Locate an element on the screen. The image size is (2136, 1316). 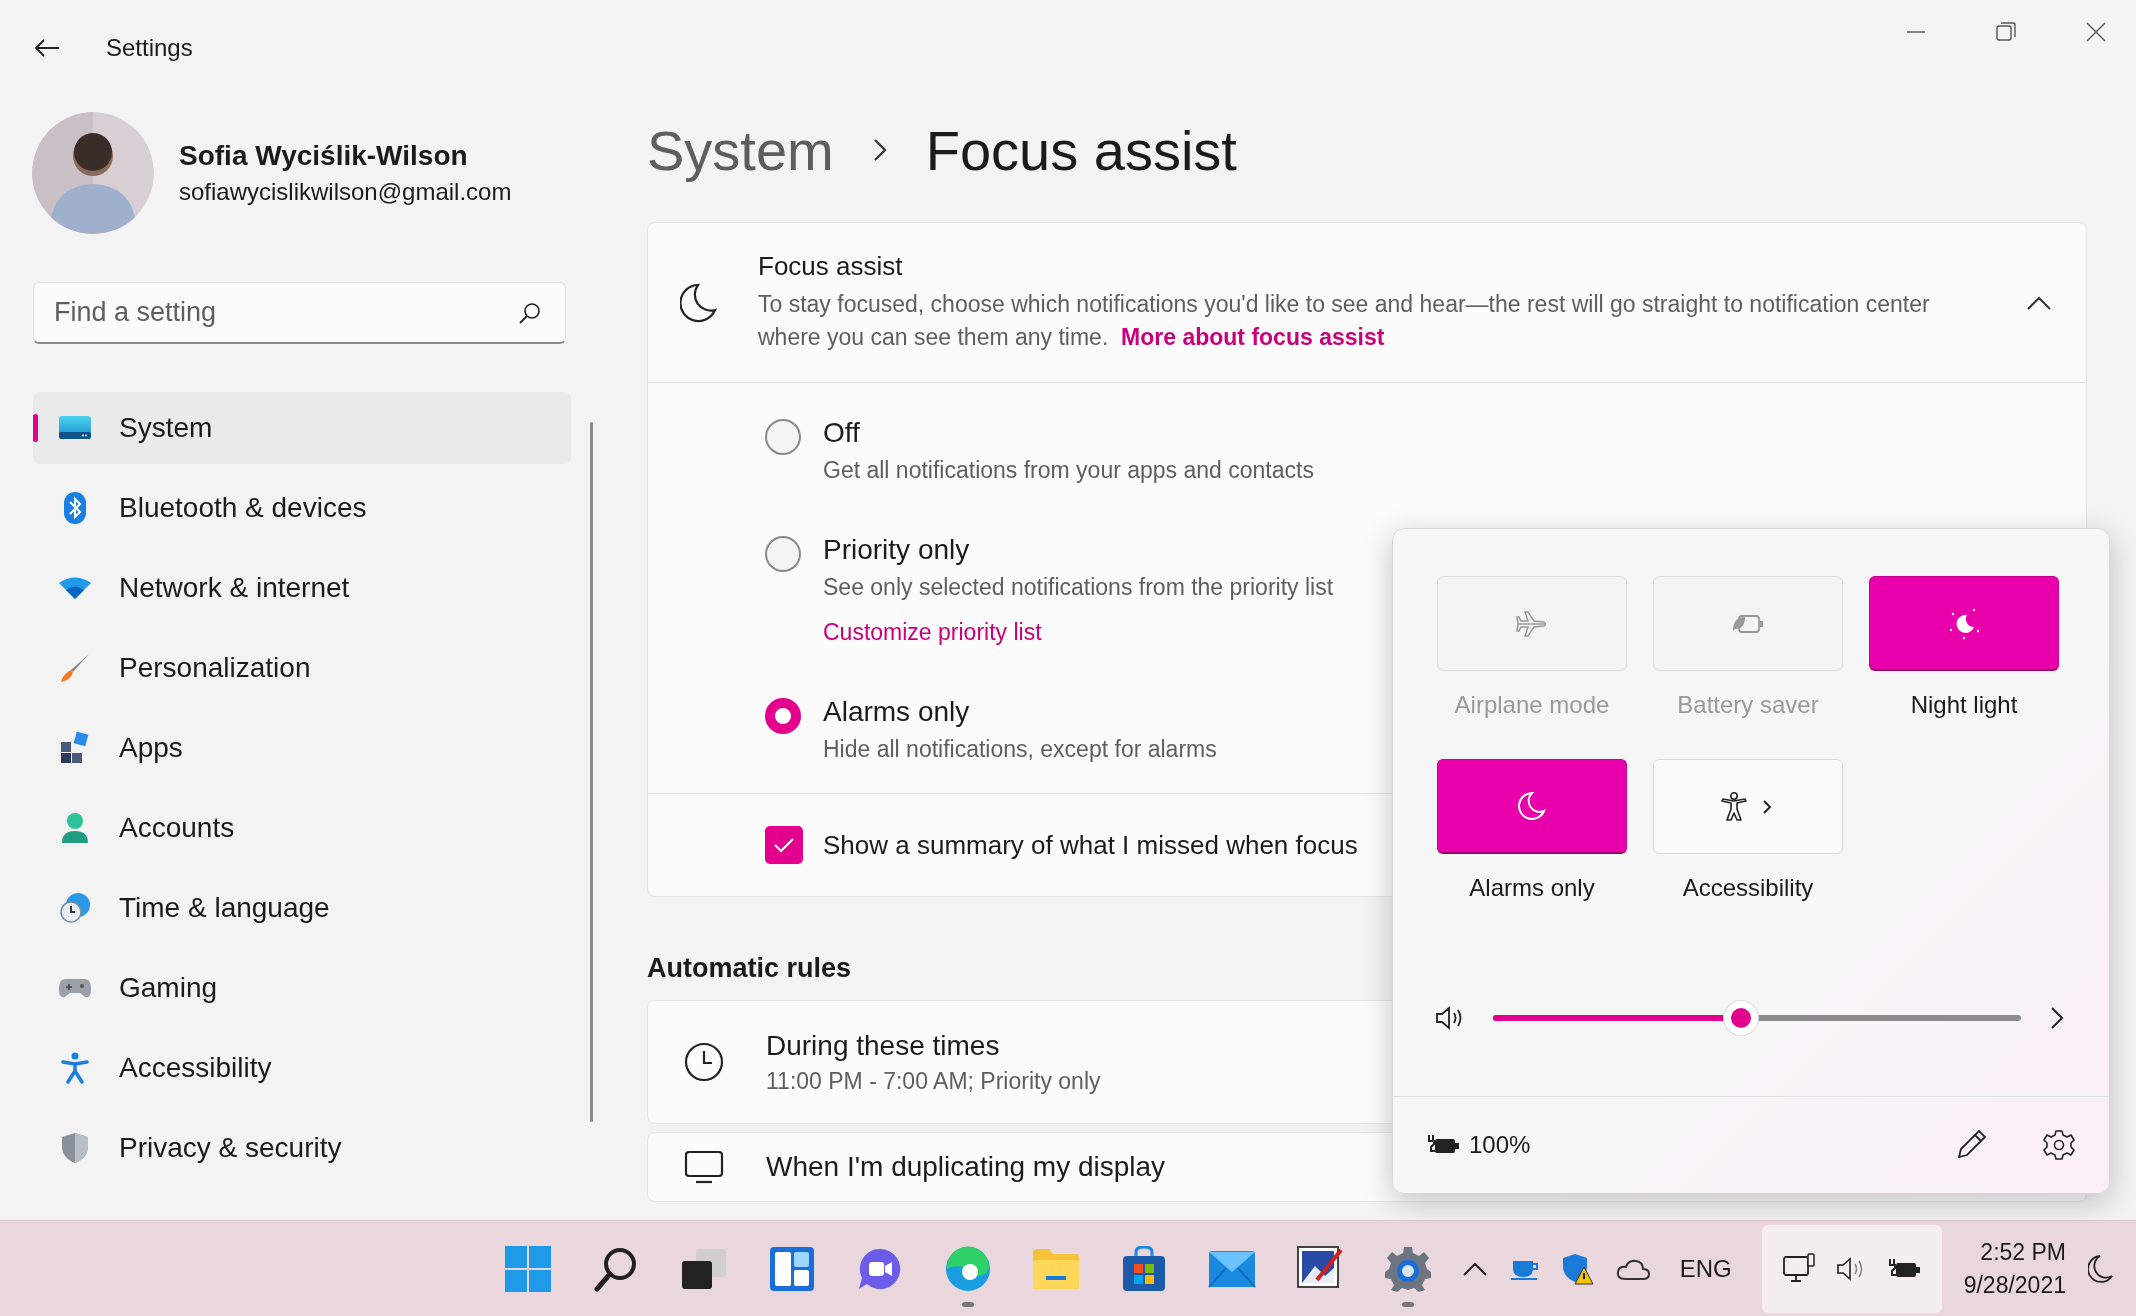
window-title: Settings is located at coordinates (149, 48).